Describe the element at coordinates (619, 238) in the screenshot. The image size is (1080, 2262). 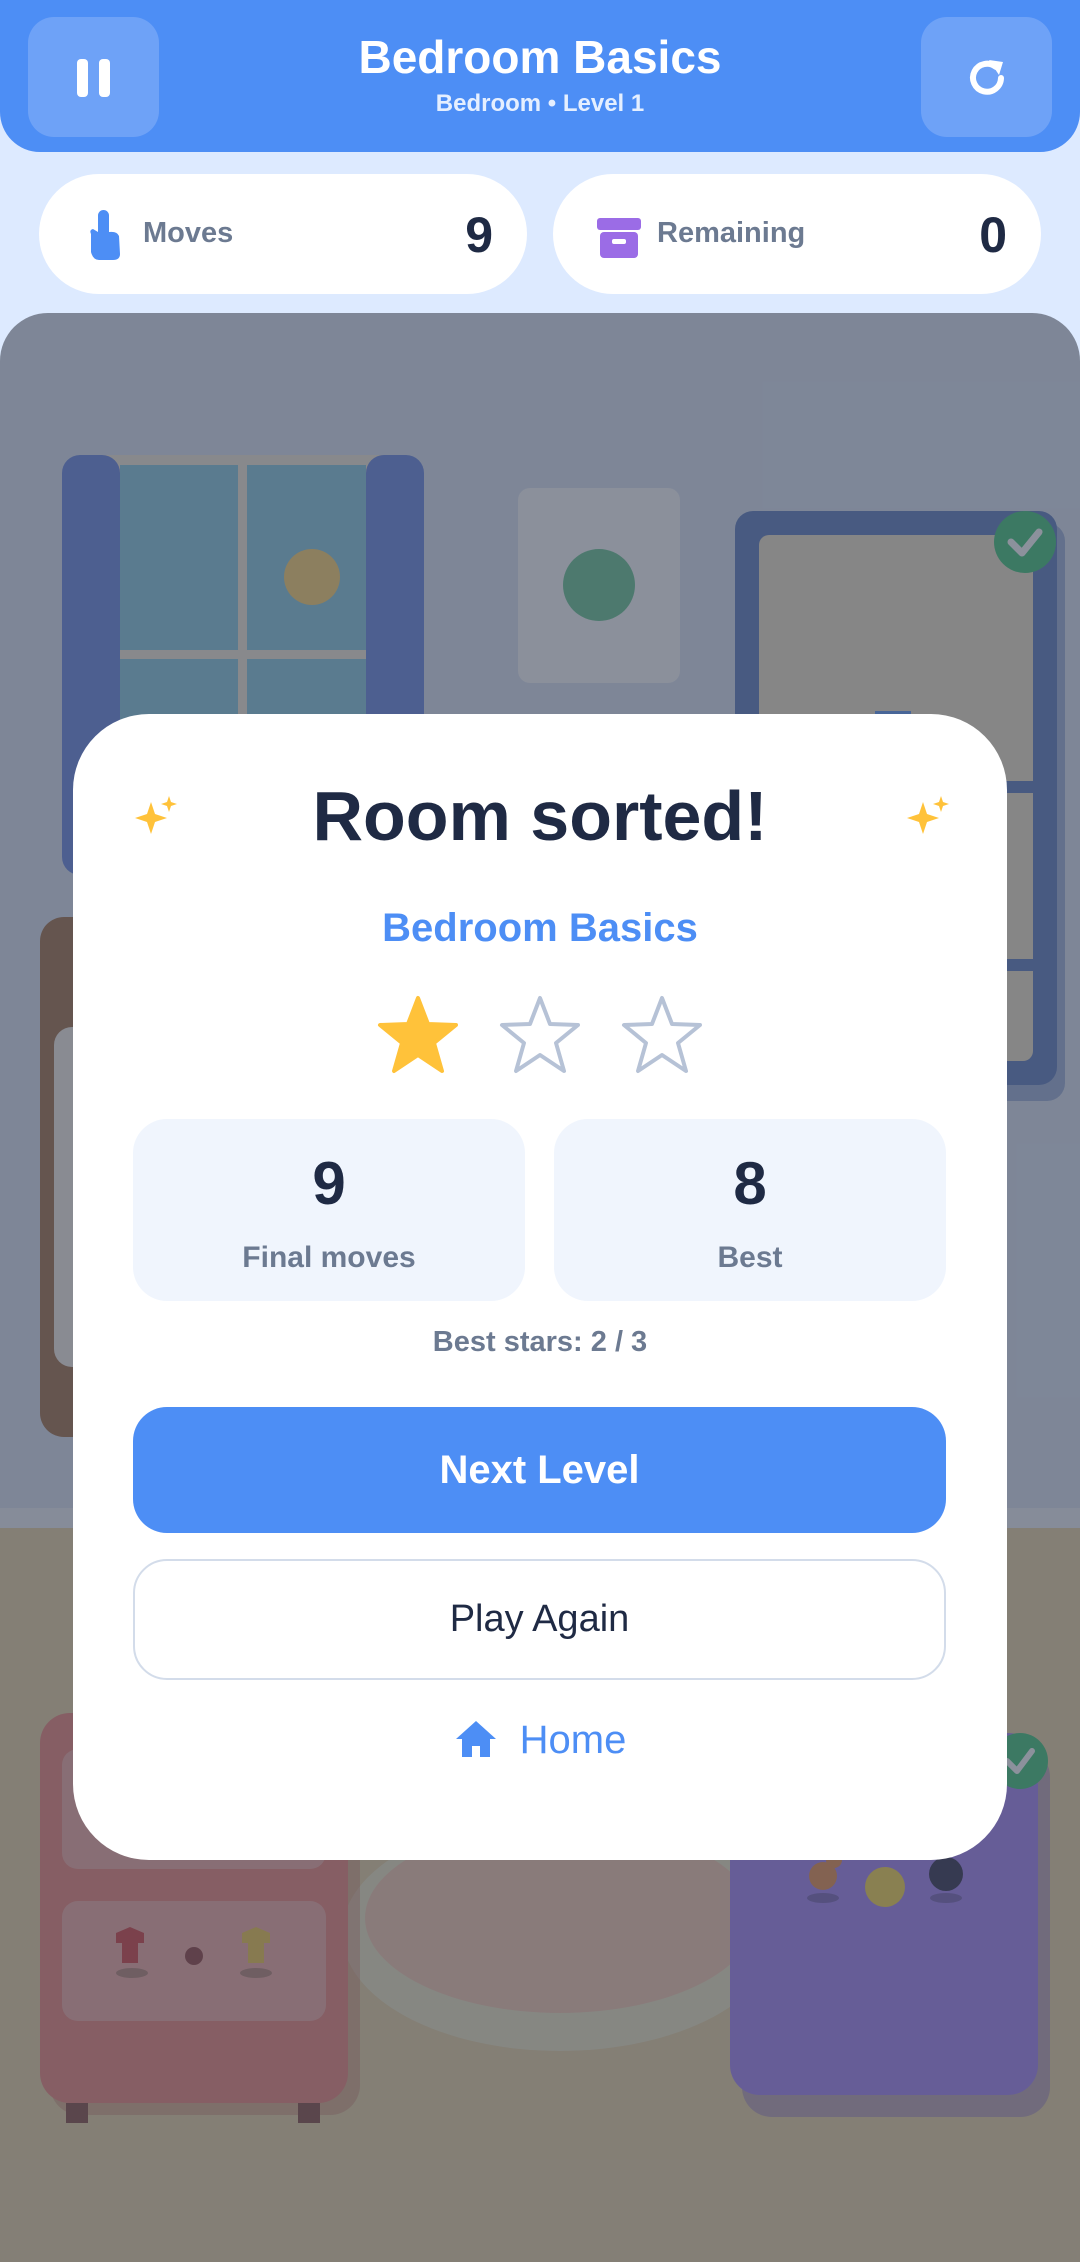
I see `storage-box-icon` at that location.